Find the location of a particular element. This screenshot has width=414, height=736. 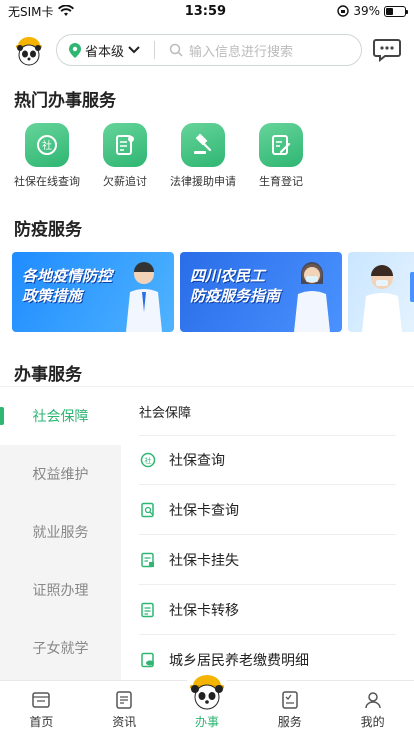

pension-icon is located at coordinates (147, 659).